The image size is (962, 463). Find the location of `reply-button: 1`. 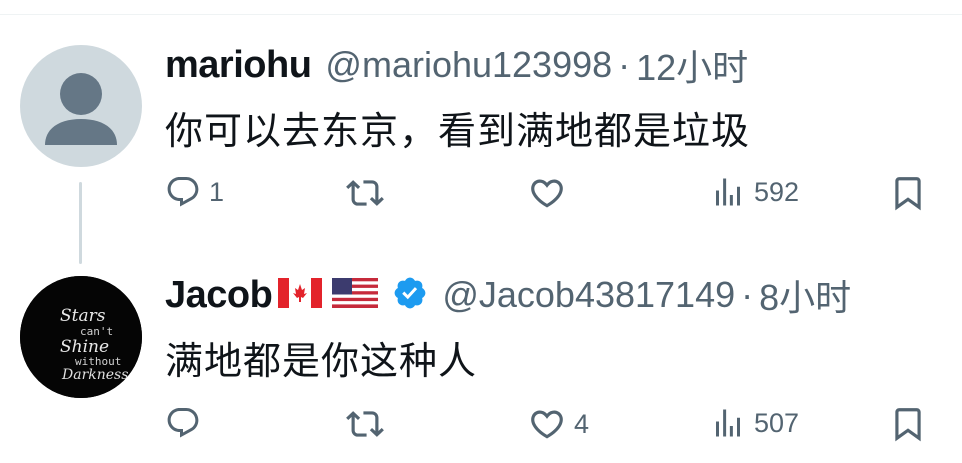

reply-button: 1 is located at coordinates (194, 192).